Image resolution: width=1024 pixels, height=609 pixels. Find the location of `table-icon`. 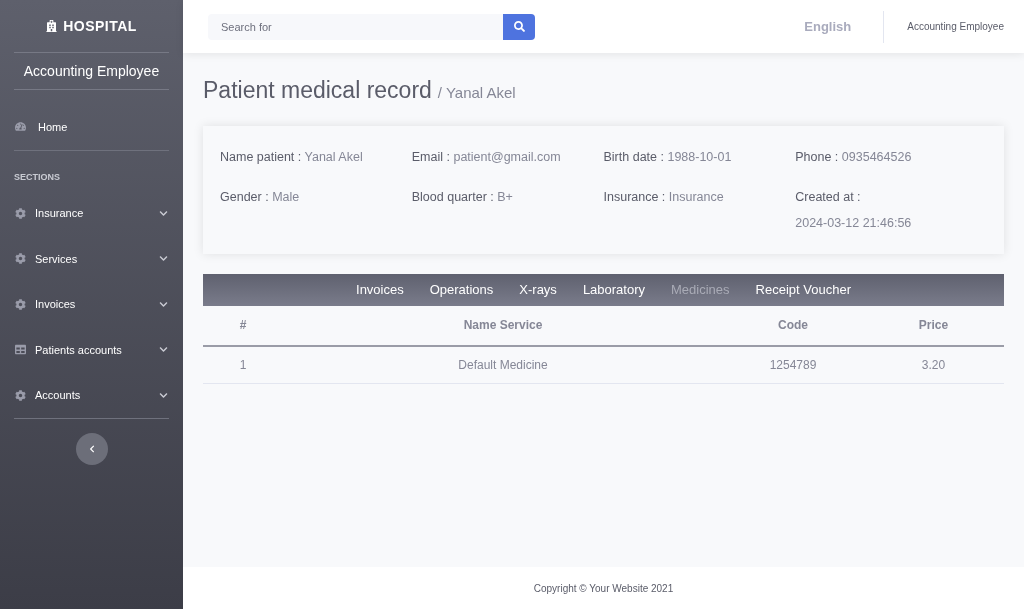

table-icon is located at coordinates (20, 350).